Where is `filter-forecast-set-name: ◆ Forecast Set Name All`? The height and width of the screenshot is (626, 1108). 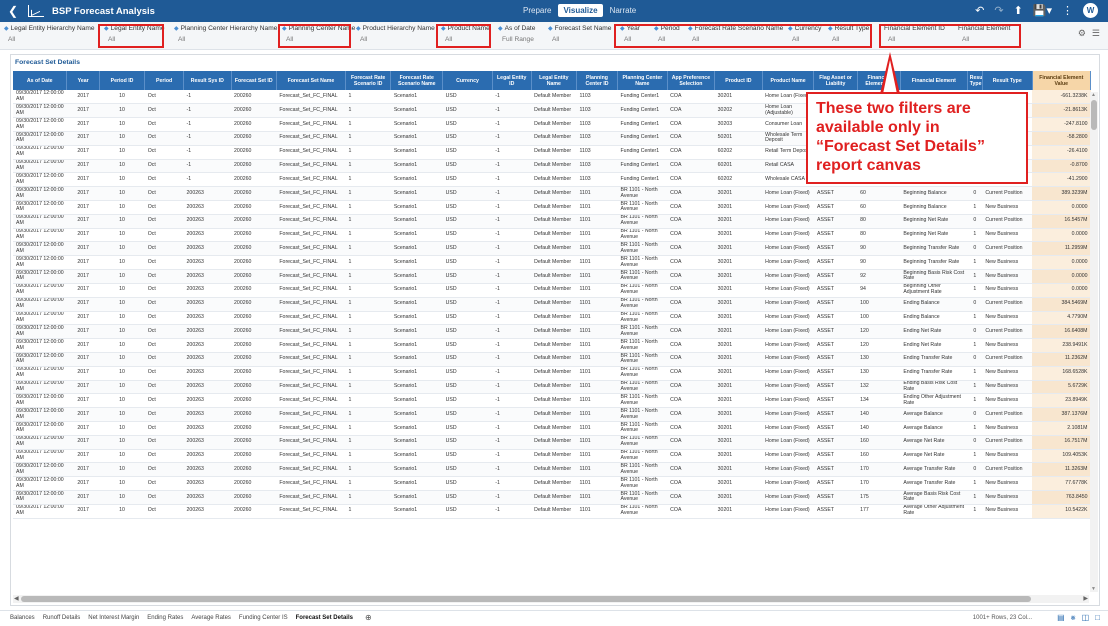
filter-forecast-set-name: ◆ Forecast Set Name All is located at coordinates (579, 34).